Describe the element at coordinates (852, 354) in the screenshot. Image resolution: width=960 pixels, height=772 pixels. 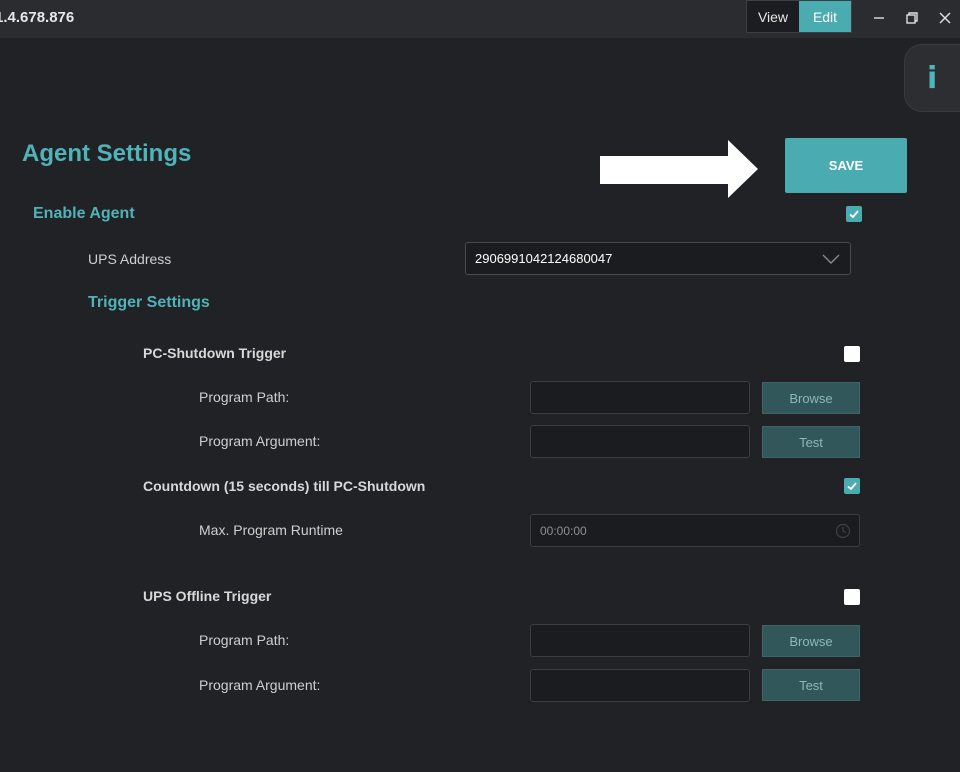
I see `pc-shutdown-trigger-checkbox` at that location.